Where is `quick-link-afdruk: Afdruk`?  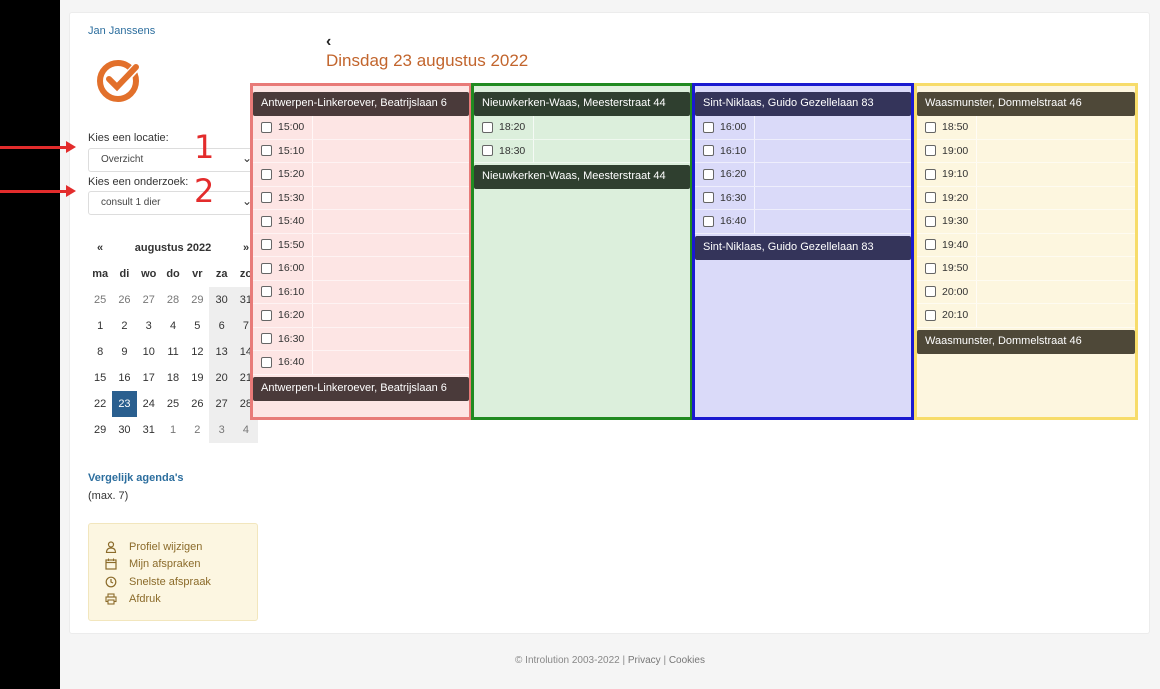
quick-link-afdruk: Afdruk is located at coordinates (180, 600).